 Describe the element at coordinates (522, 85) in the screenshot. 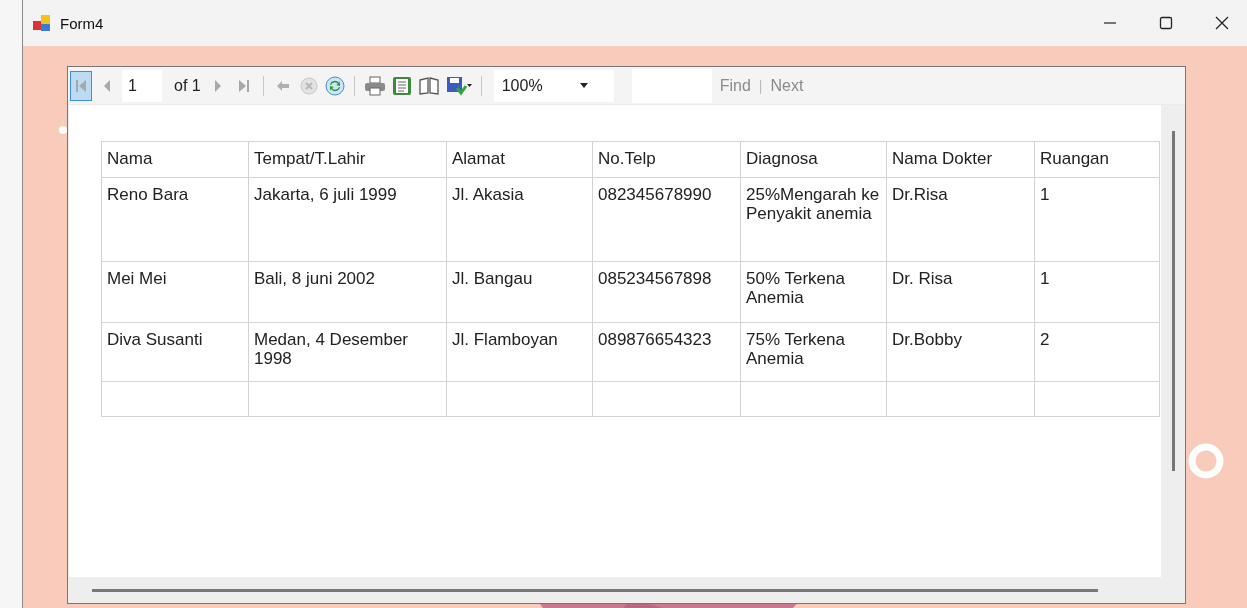

I see `zoom-value: 100%` at that location.